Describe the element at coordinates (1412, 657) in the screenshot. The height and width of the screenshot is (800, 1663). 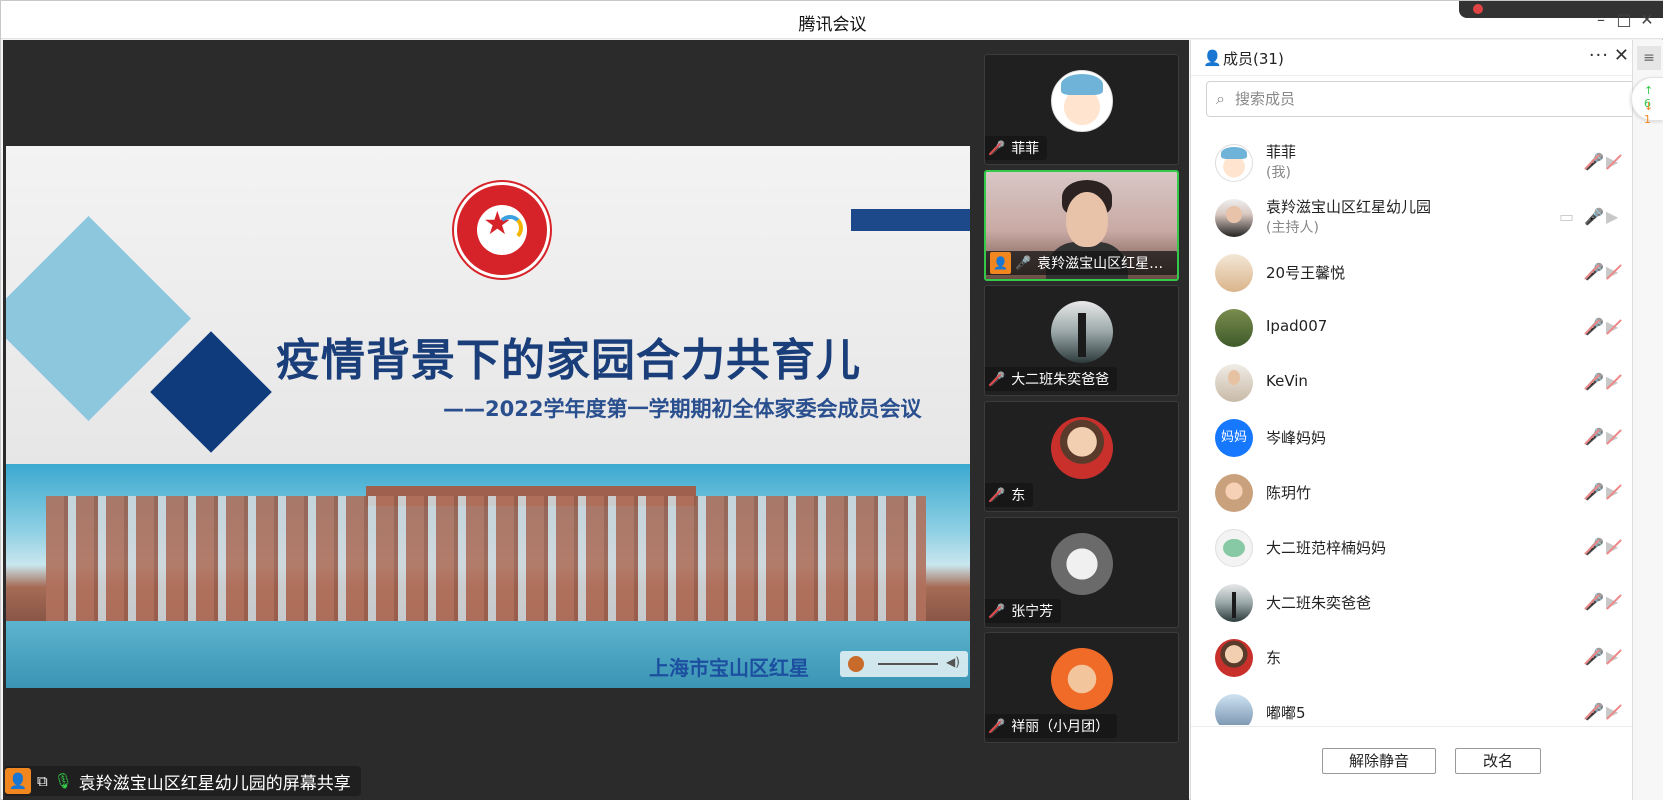
I see `list-item: 东 🎤 ▶` at that location.